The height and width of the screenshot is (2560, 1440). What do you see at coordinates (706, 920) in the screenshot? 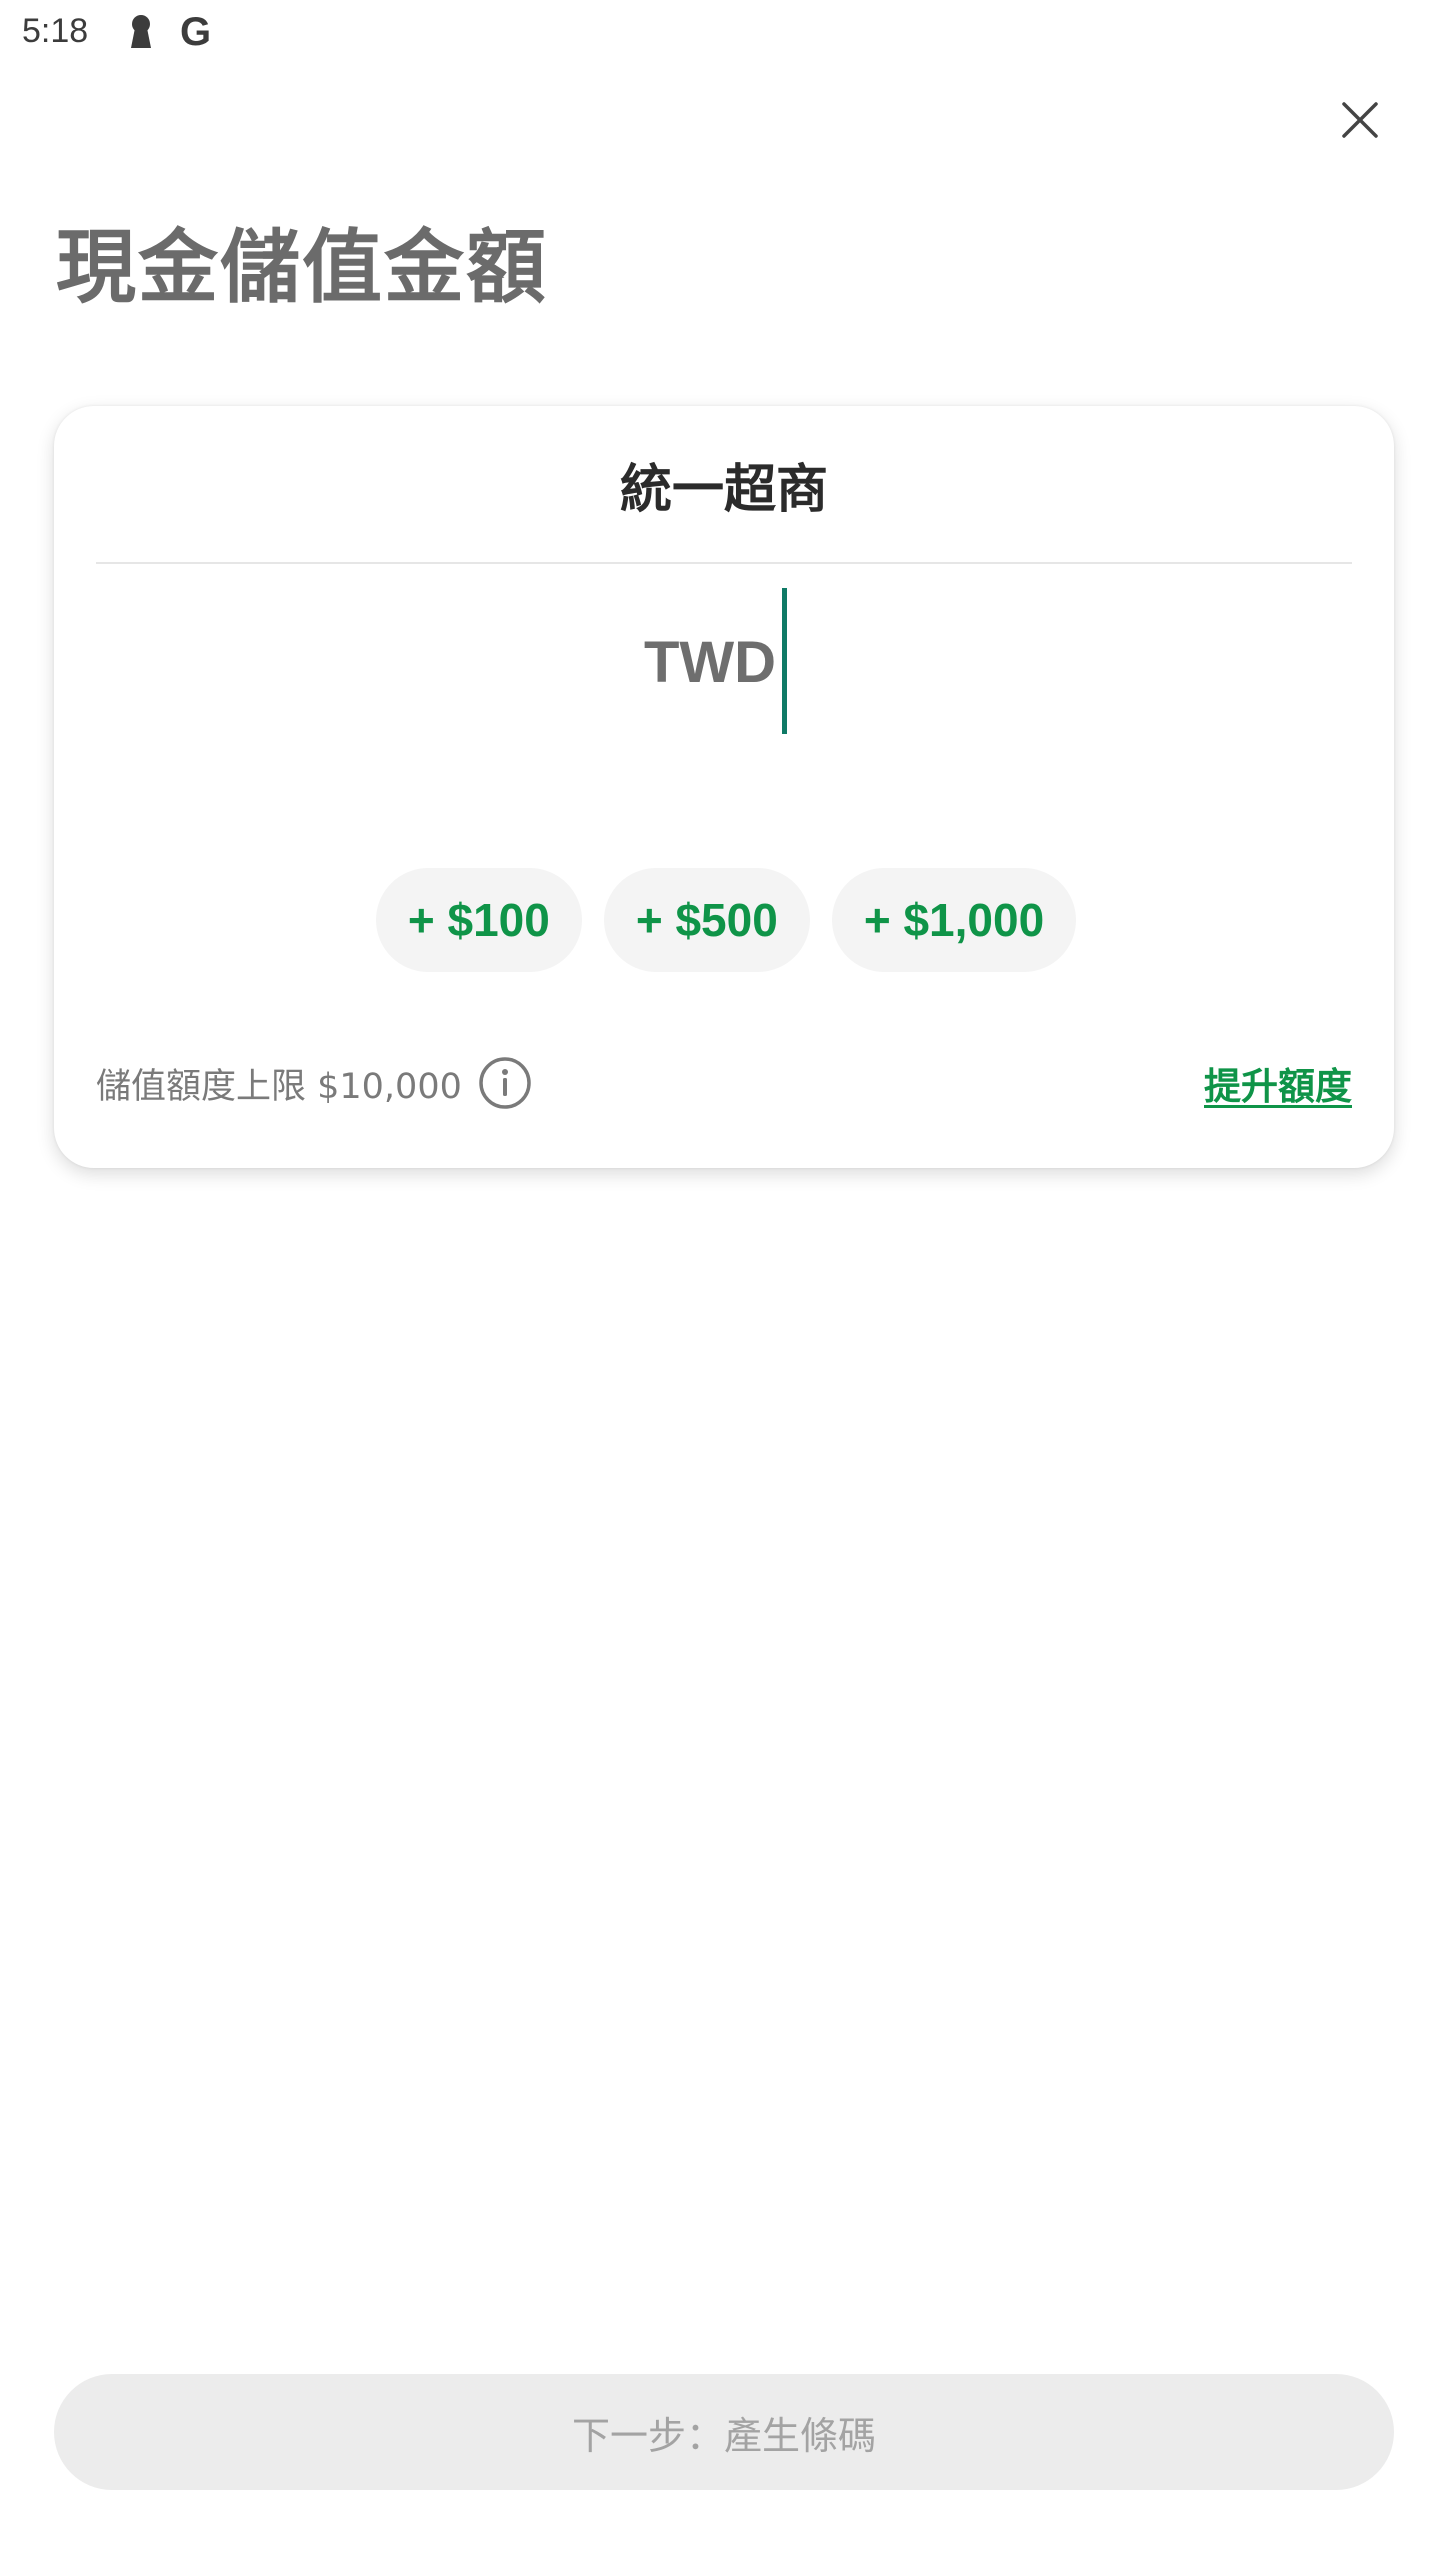
I see `add-500-chip: + $500` at bounding box center [706, 920].